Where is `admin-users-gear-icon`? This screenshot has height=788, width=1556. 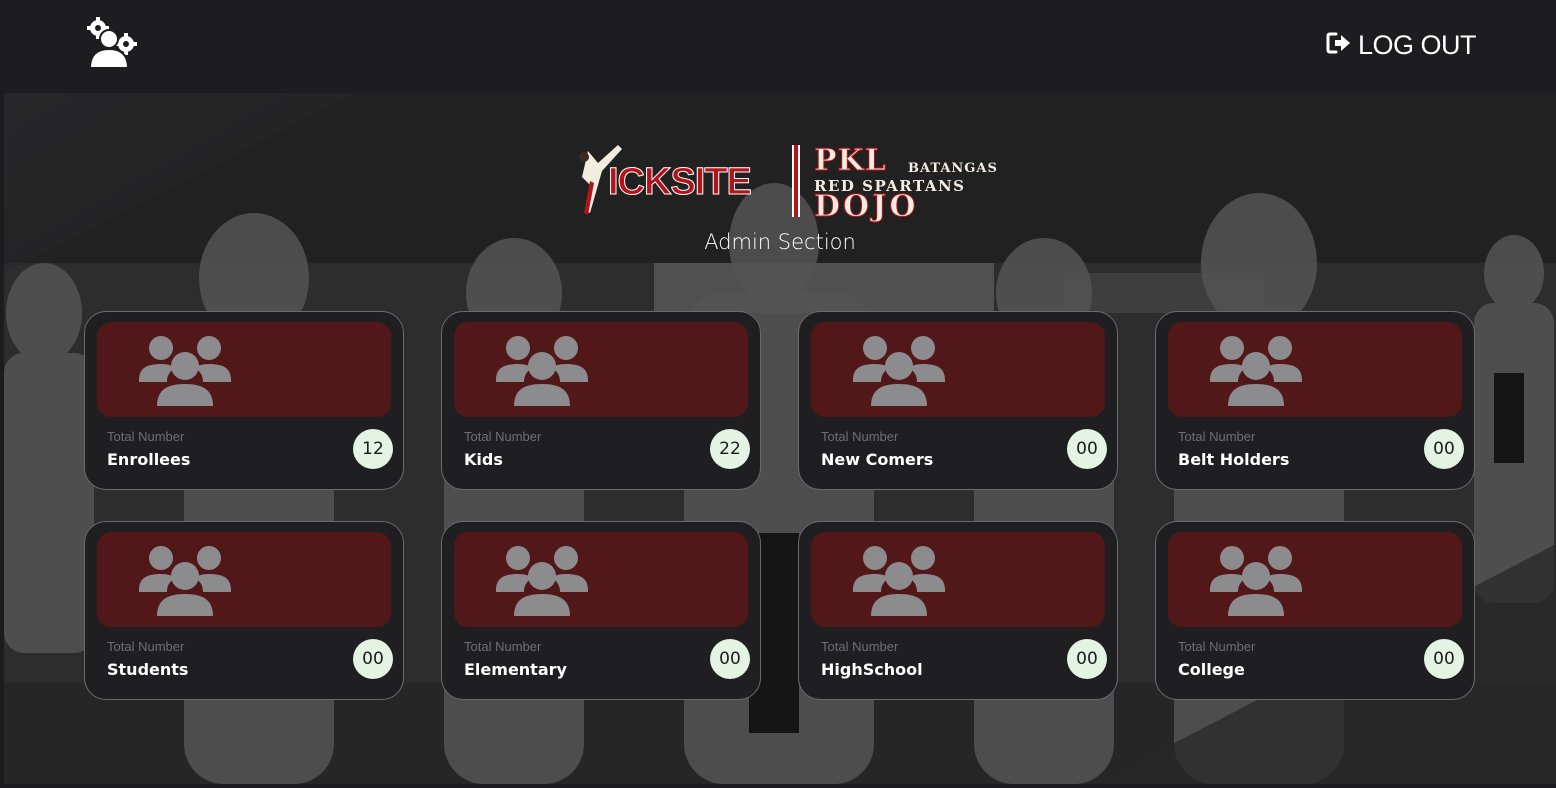
admin-users-gear-icon is located at coordinates (112, 43).